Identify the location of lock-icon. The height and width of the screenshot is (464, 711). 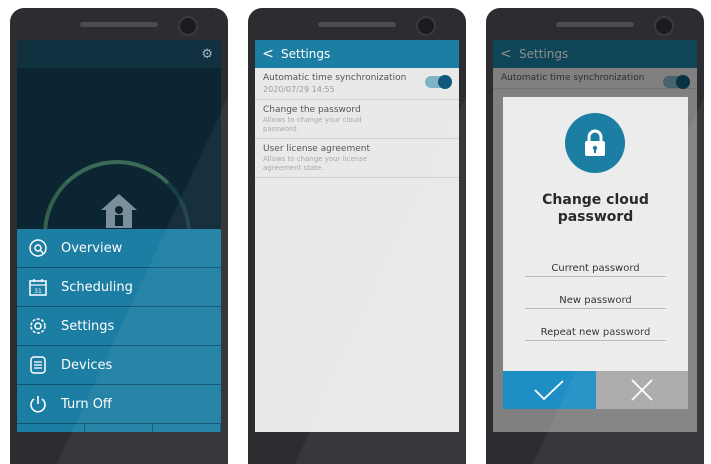
(595, 143).